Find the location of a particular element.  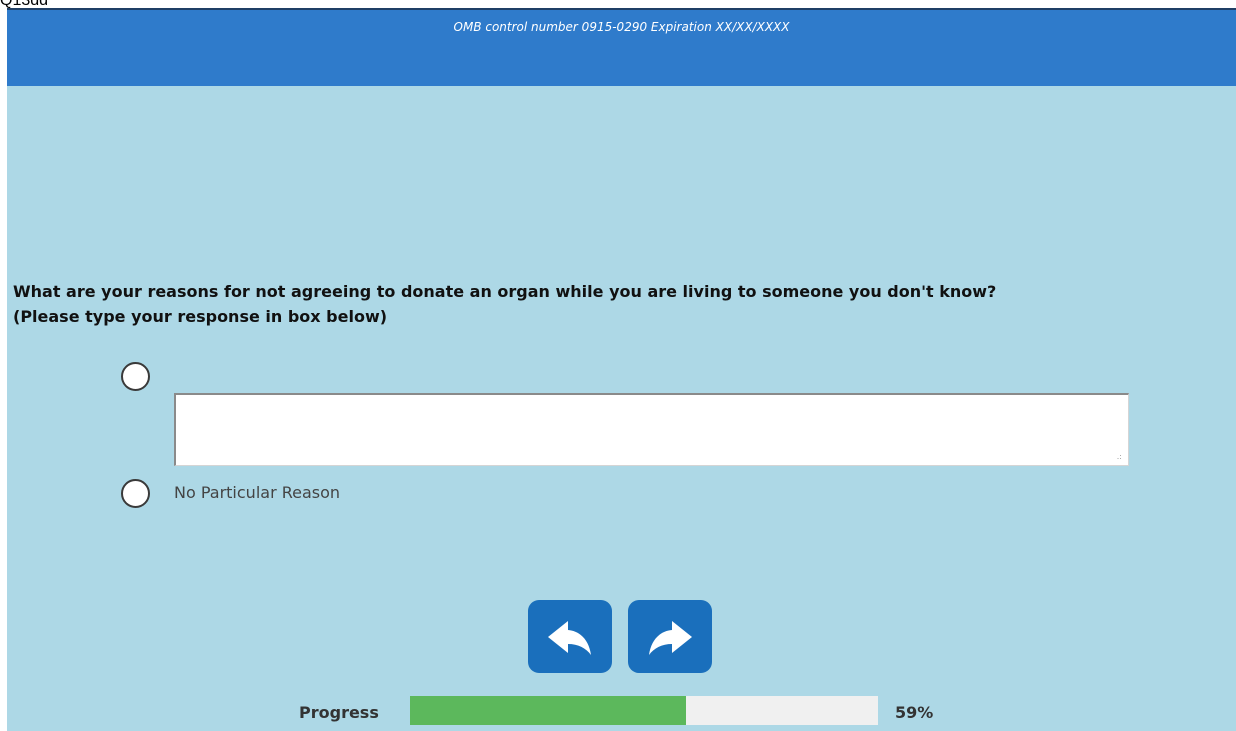

back-button is located at coordinates (570, 636).